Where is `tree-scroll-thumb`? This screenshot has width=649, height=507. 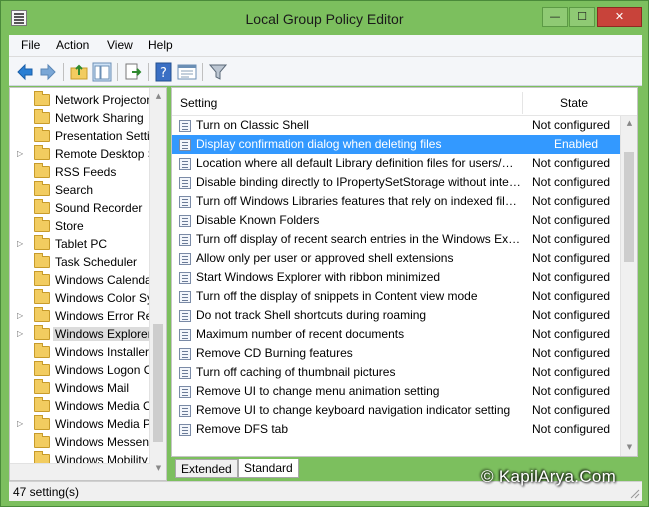
tree-scroll-thumb is located at coordinates (158, 383).